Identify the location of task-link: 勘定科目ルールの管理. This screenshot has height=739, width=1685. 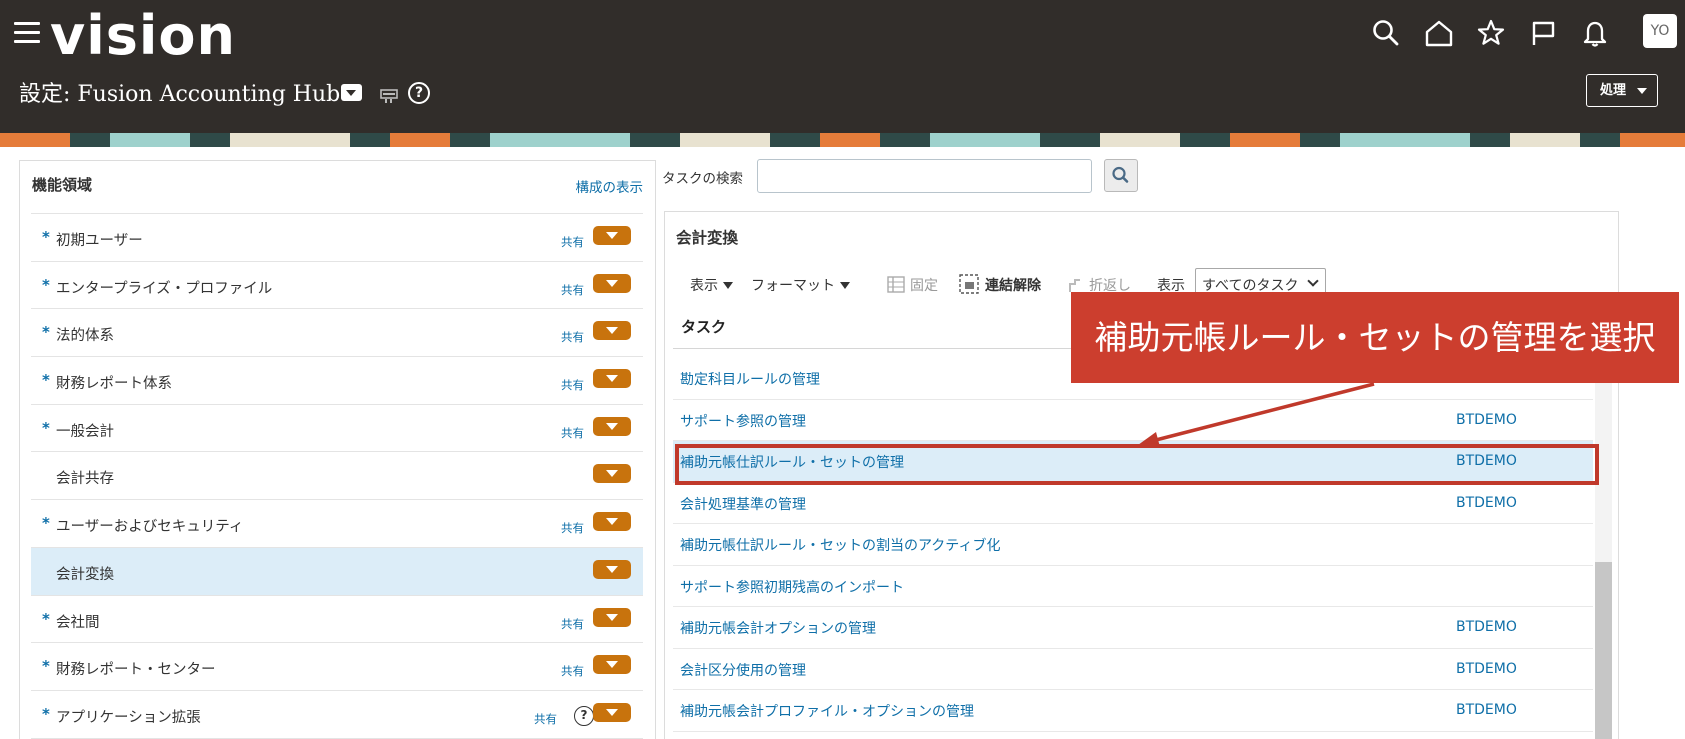
(750, 379).